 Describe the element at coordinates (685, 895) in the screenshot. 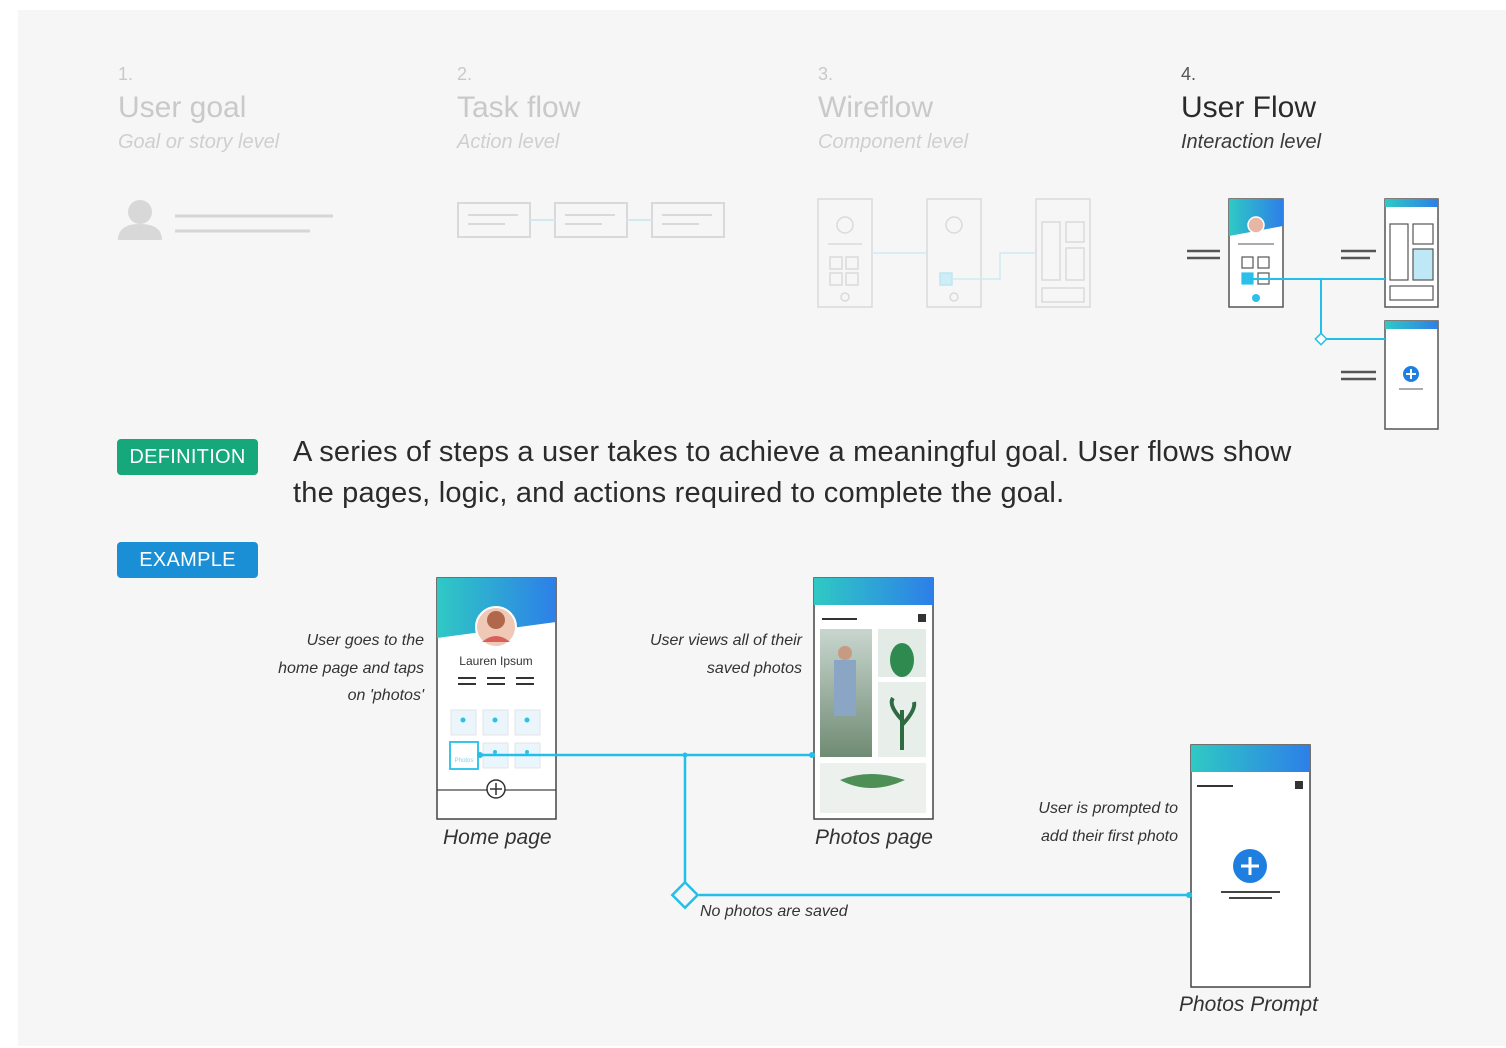

I see `decision-diamond-icon` at that location.